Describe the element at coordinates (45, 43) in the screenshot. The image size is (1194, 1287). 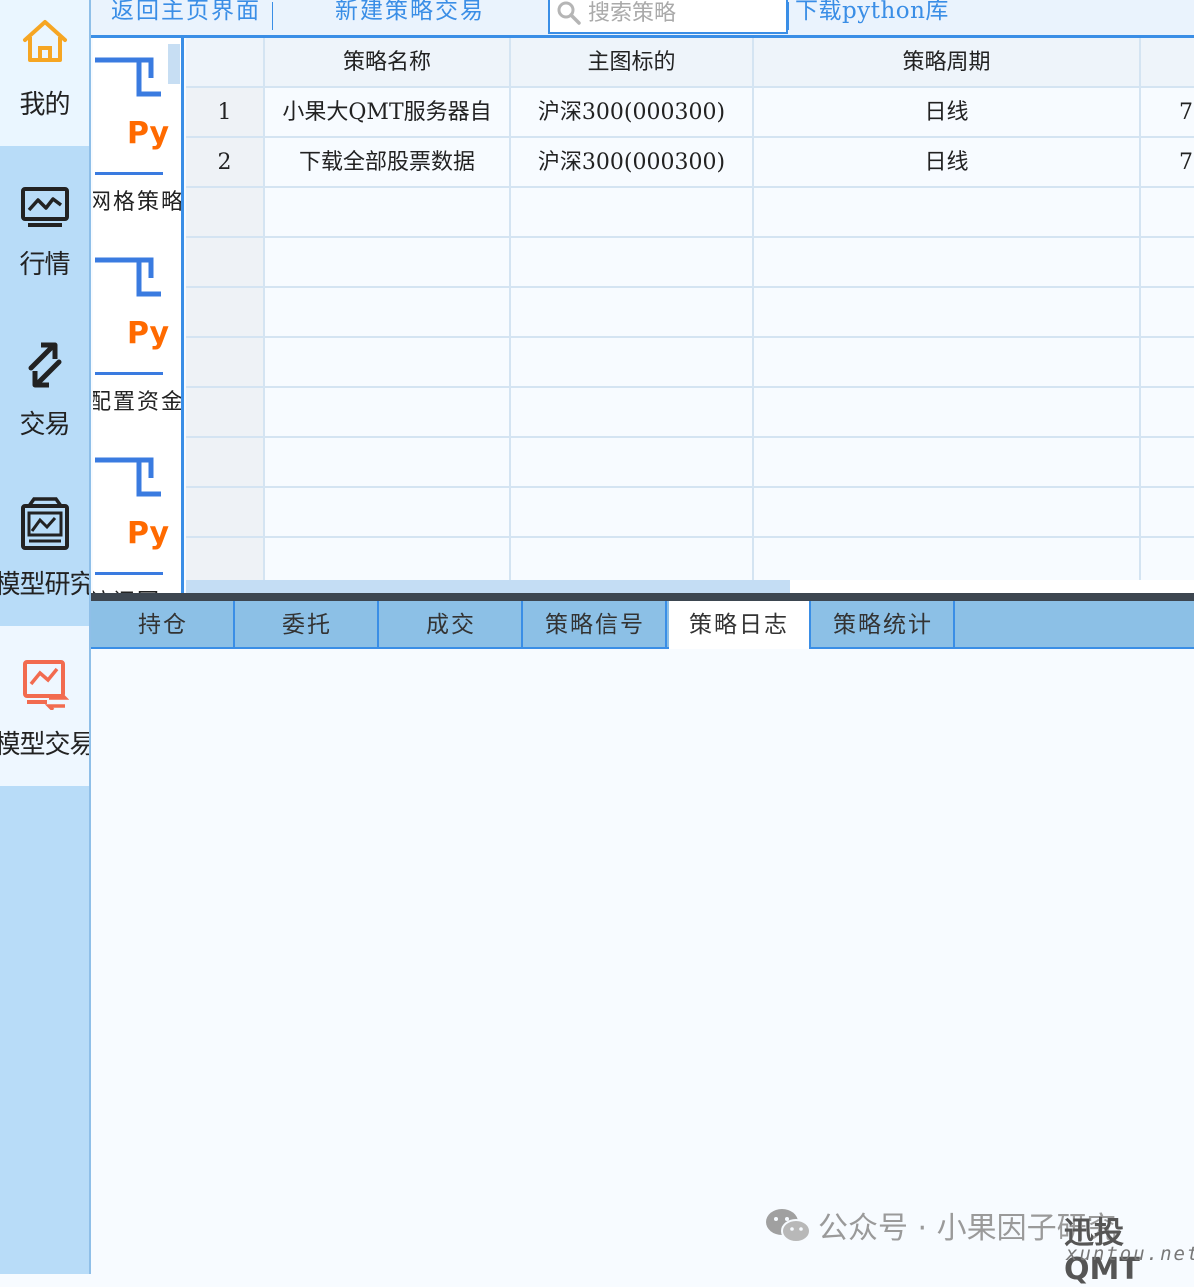
I see `home-icon` at that location.